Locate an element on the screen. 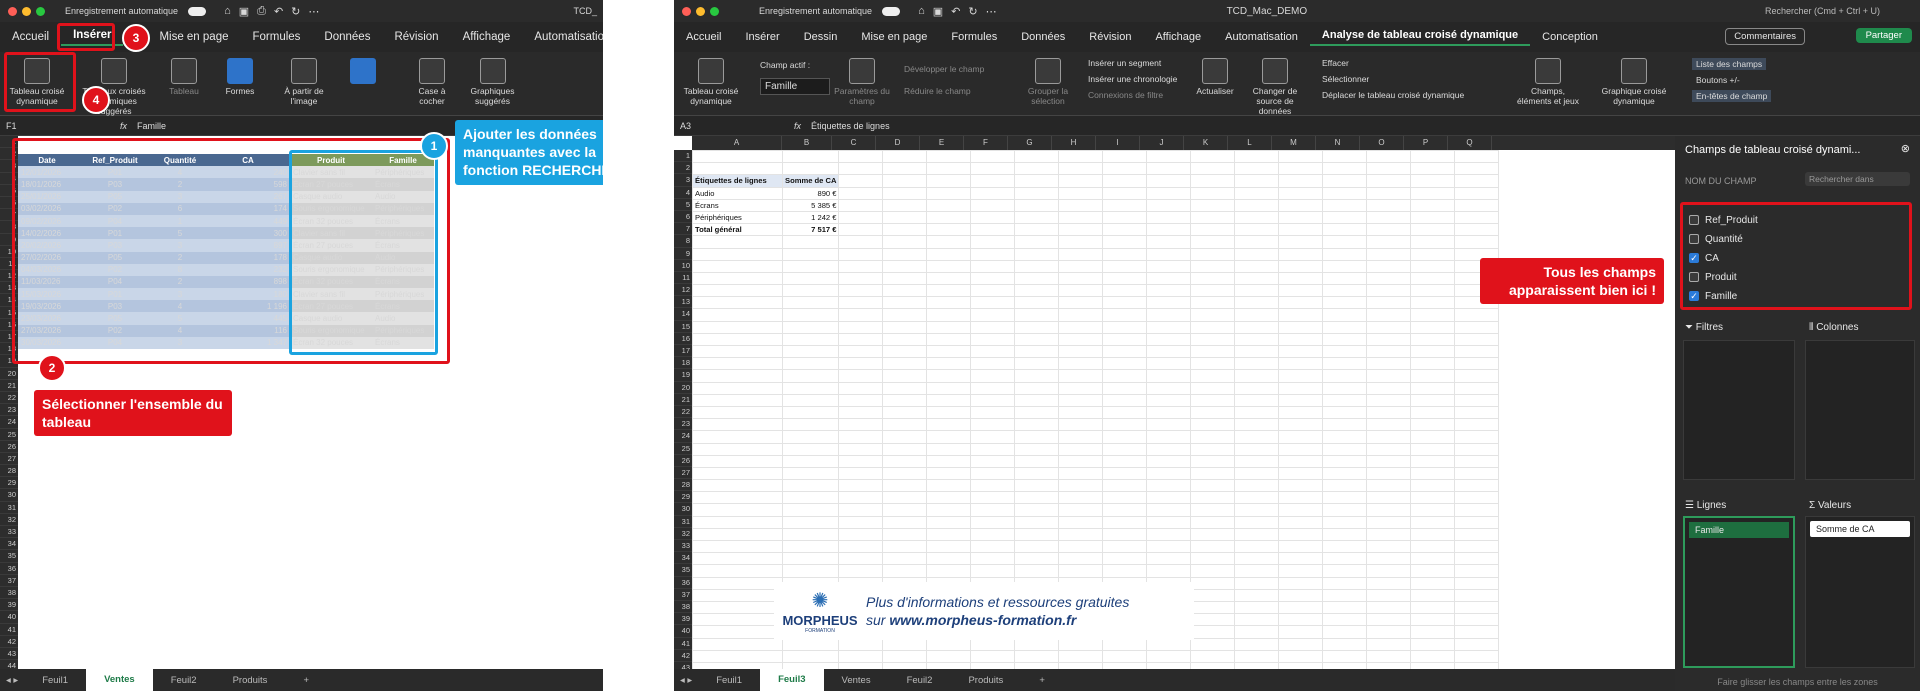  promo-link: www.morpheus-formation.fr is located at coordinates (982, 620).